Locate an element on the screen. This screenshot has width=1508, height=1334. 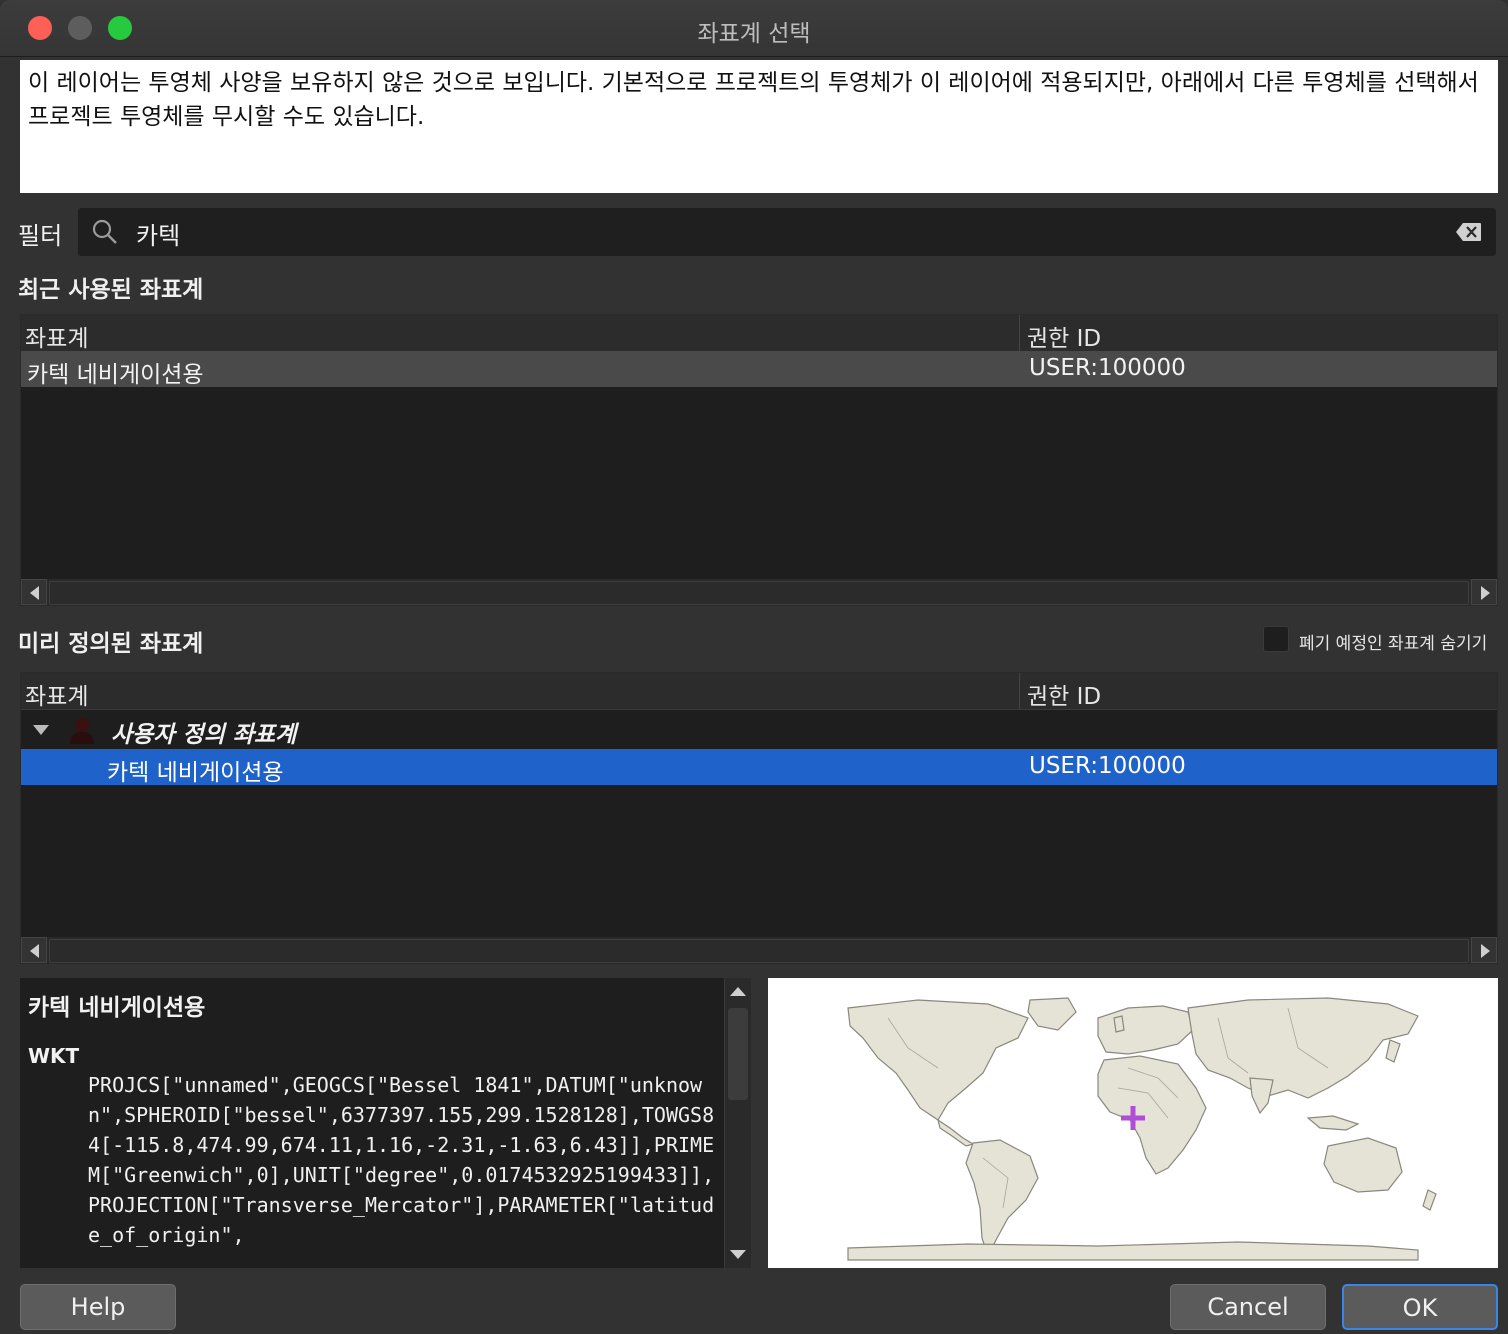
scroll-up-button is located at coordinates (738, 991).